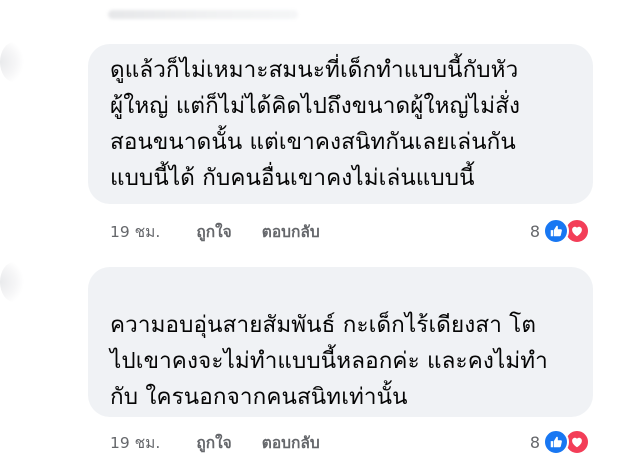  I want to click on comment-line: สอนขนาดนั้น แต่เขาคงสนิทกันเลยเล่นกัน, so click(313, 142).